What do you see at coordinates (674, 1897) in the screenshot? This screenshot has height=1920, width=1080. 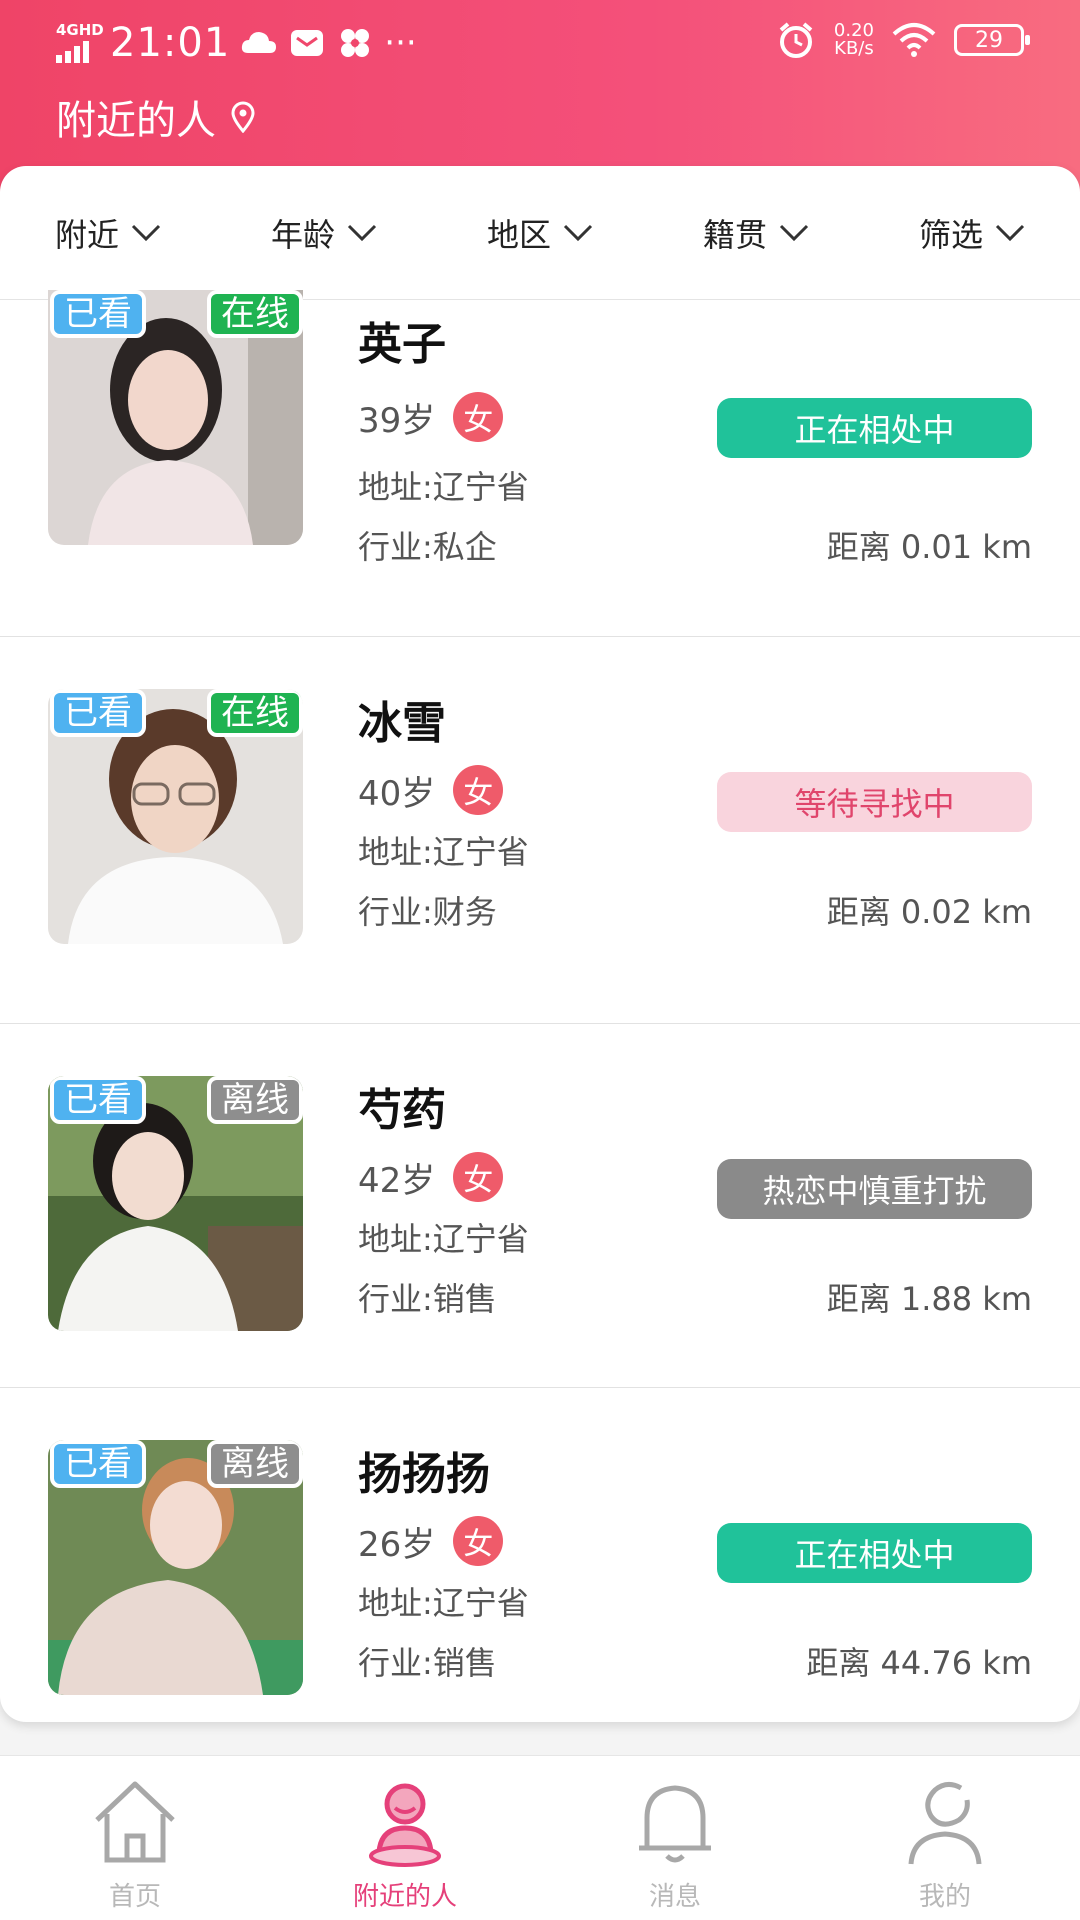 I see `tab-label: 消息` at bounding box center [674, 1897].